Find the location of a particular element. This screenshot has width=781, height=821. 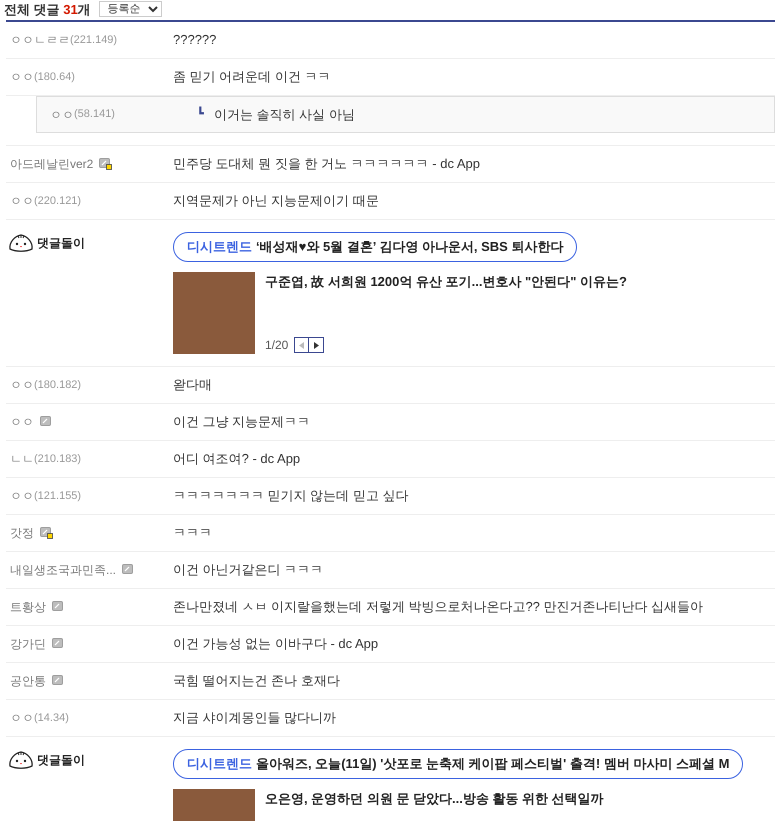

commenter-name: ㄴㄴ is located at coordinates (22, 459).